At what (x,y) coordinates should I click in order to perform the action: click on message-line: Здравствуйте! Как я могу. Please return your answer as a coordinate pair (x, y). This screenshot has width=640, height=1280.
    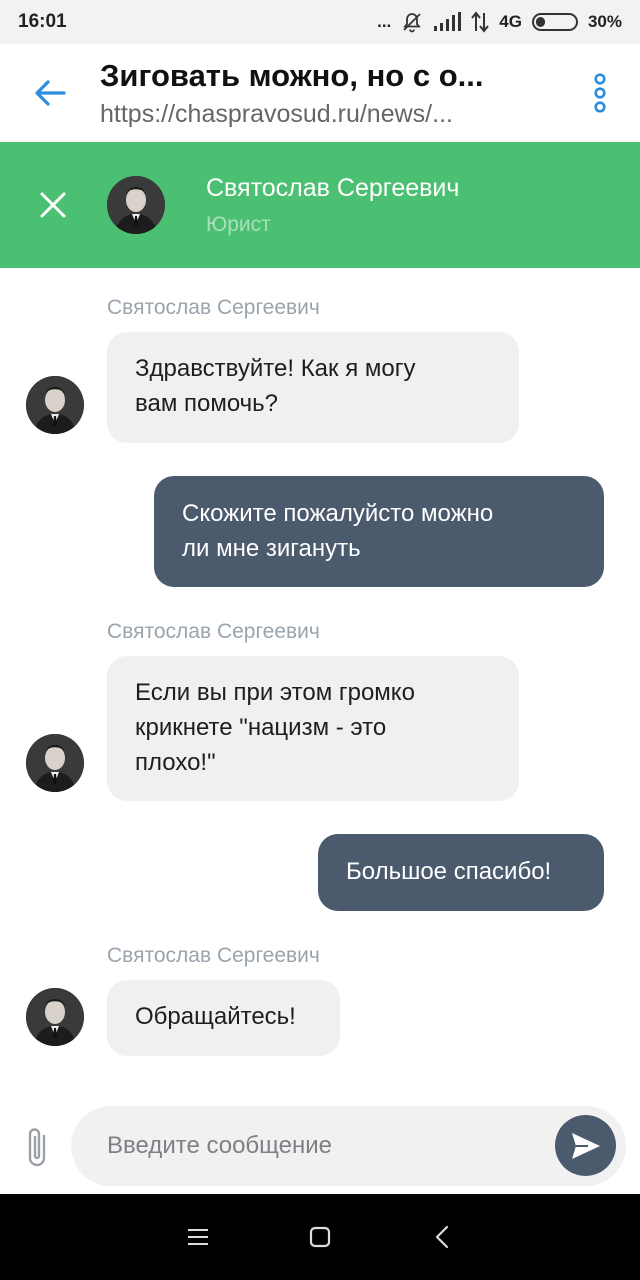
    Looking at the image, I should click on (275, 368).